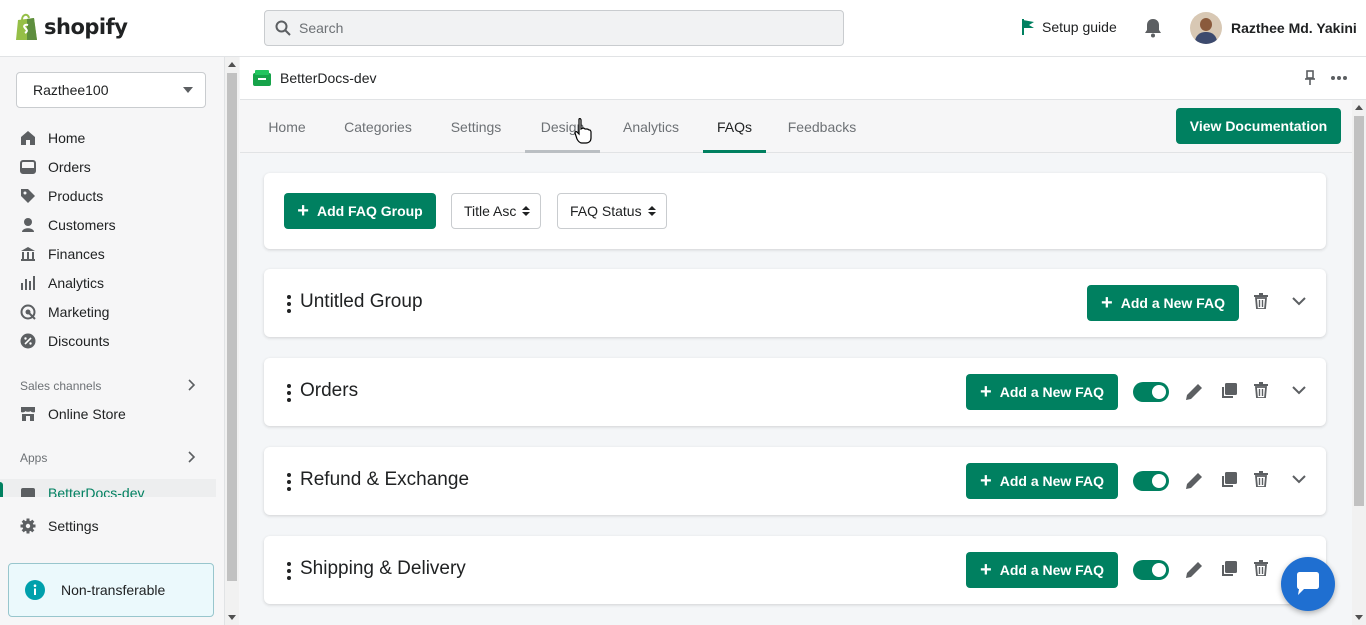 Image resolution: width=1366 pixels, height=625 pixels. Describe the element at coordinates (112, 311) in the screenshot. I see `sidebar-item-marketing: Marketing` at that location.